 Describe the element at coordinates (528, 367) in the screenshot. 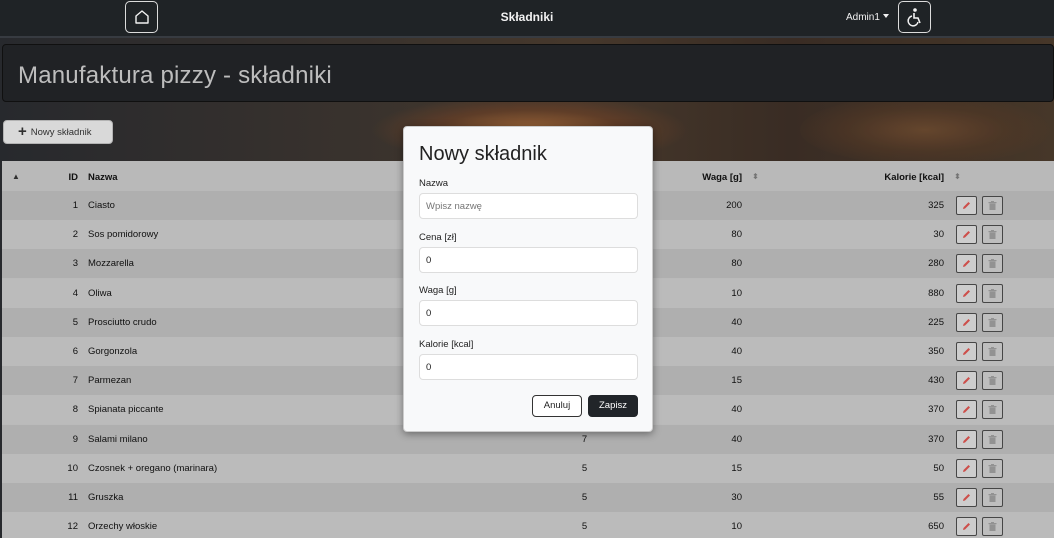

I see `kcal-input` at that location.